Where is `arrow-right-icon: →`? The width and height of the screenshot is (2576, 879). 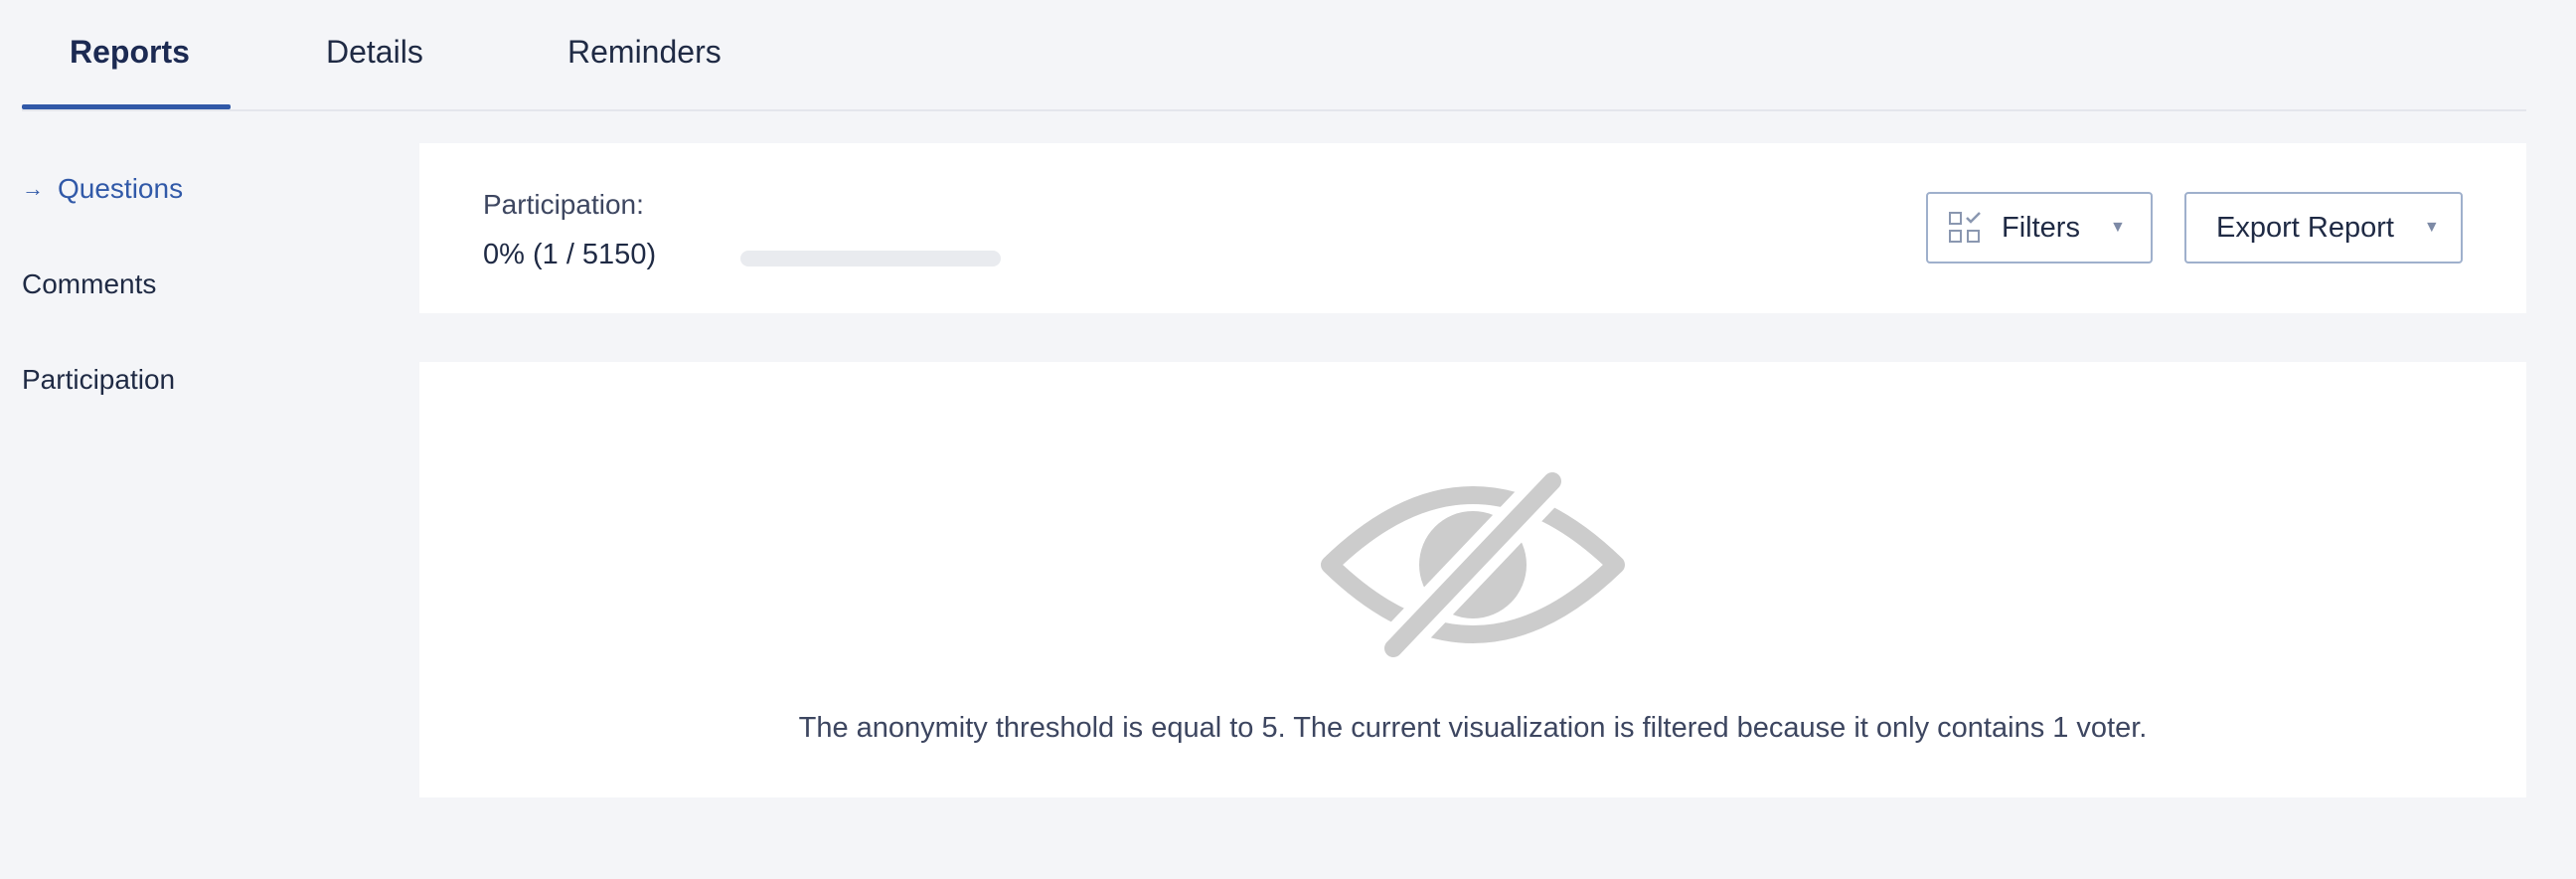
arrow-right-icon: → is located at coordinates (33, 188).